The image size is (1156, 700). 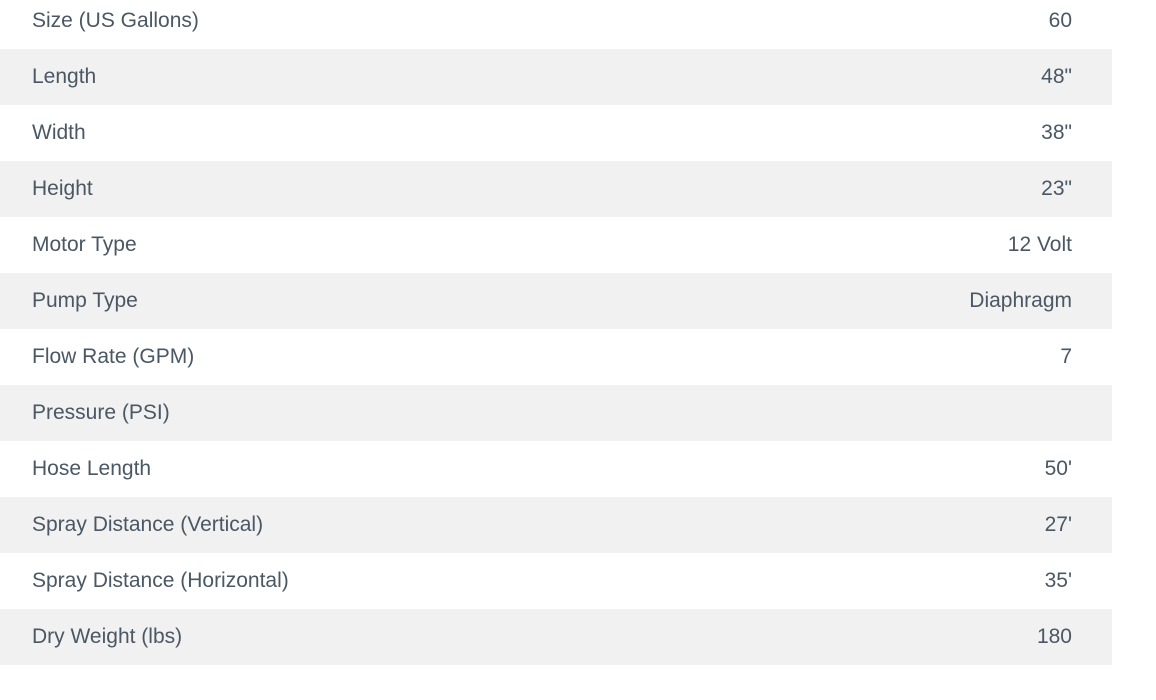 I want to click on spec-label: Spray Distance (Vertical), so click(x=148, y=524).